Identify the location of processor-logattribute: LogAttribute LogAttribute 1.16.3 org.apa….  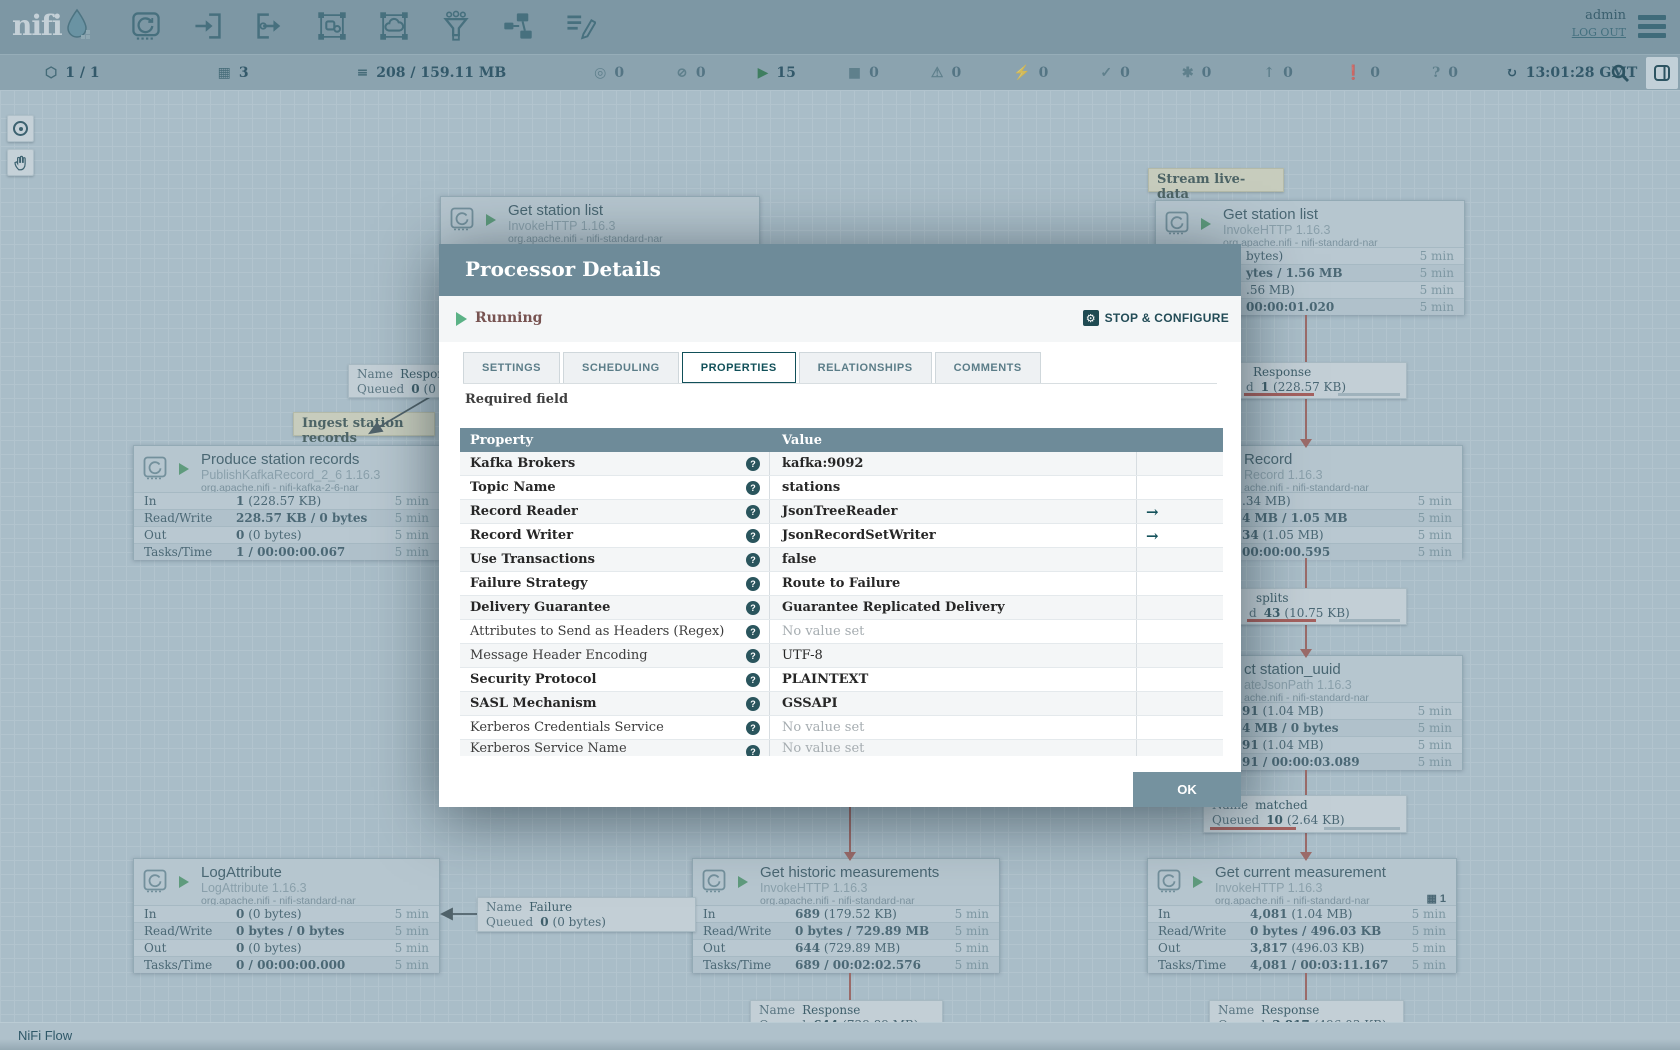
(286, 915).